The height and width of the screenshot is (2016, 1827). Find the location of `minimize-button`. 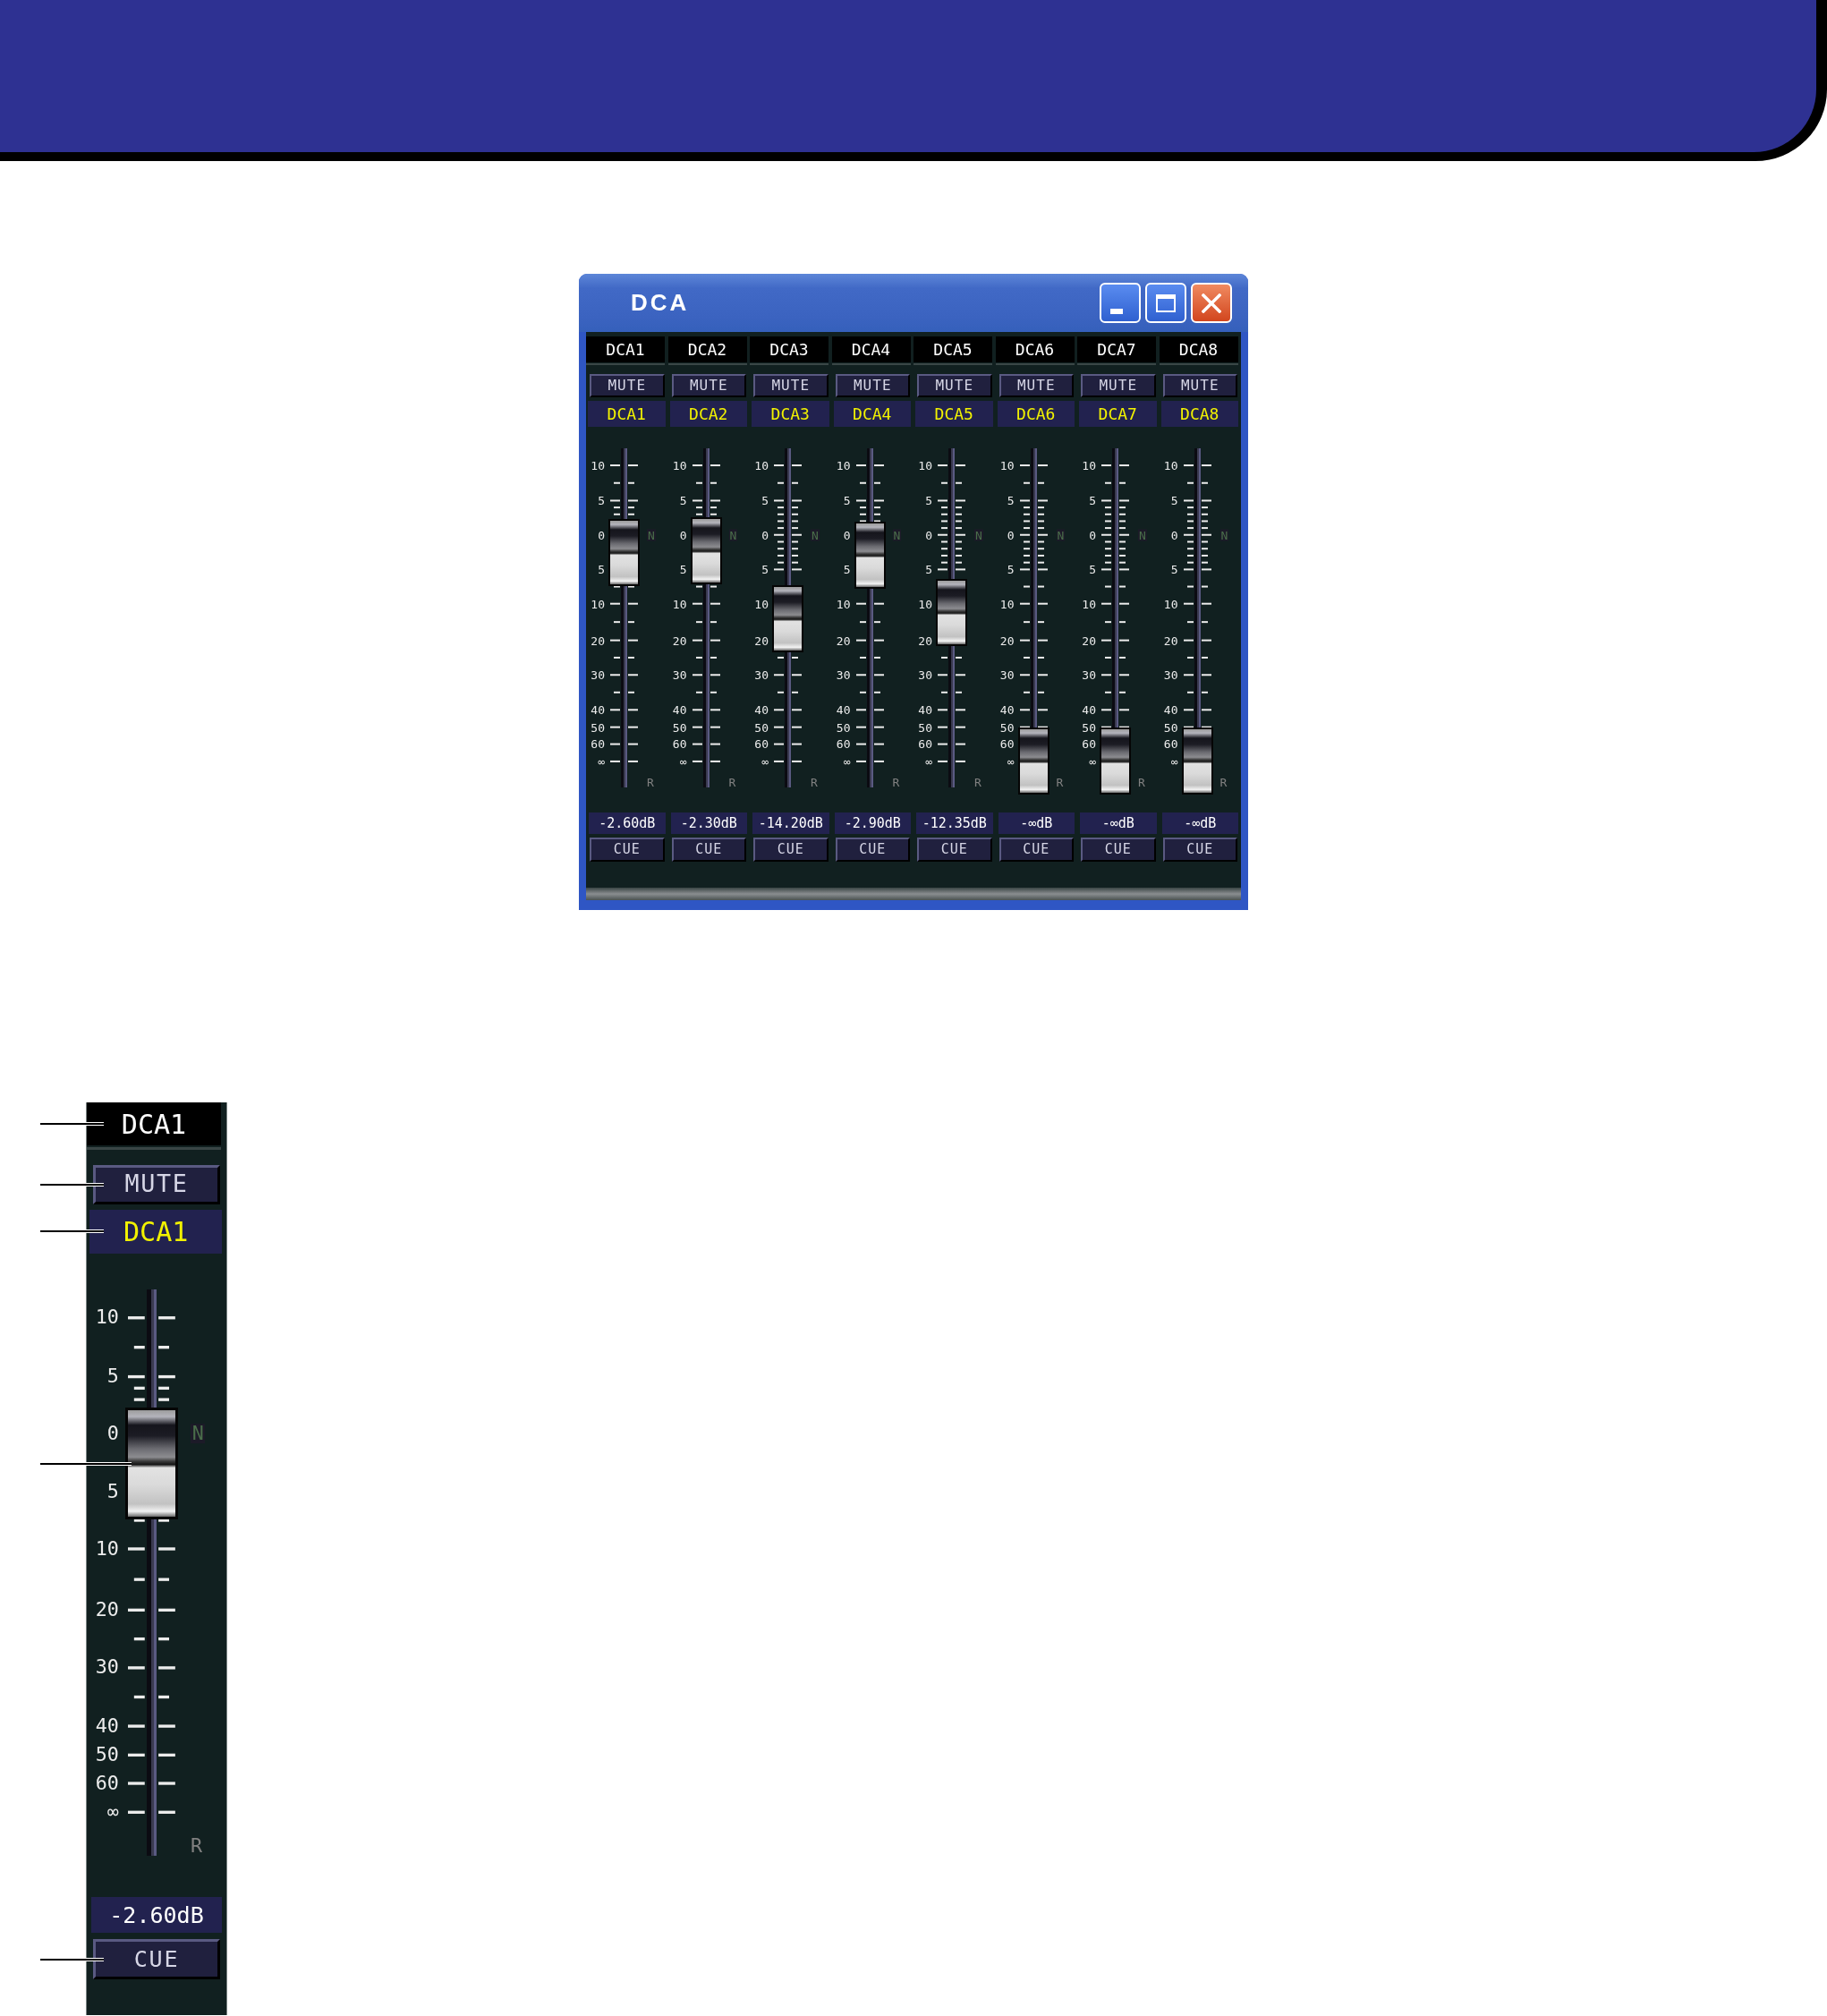

minimize-button is located at coordinates (1120, 303).